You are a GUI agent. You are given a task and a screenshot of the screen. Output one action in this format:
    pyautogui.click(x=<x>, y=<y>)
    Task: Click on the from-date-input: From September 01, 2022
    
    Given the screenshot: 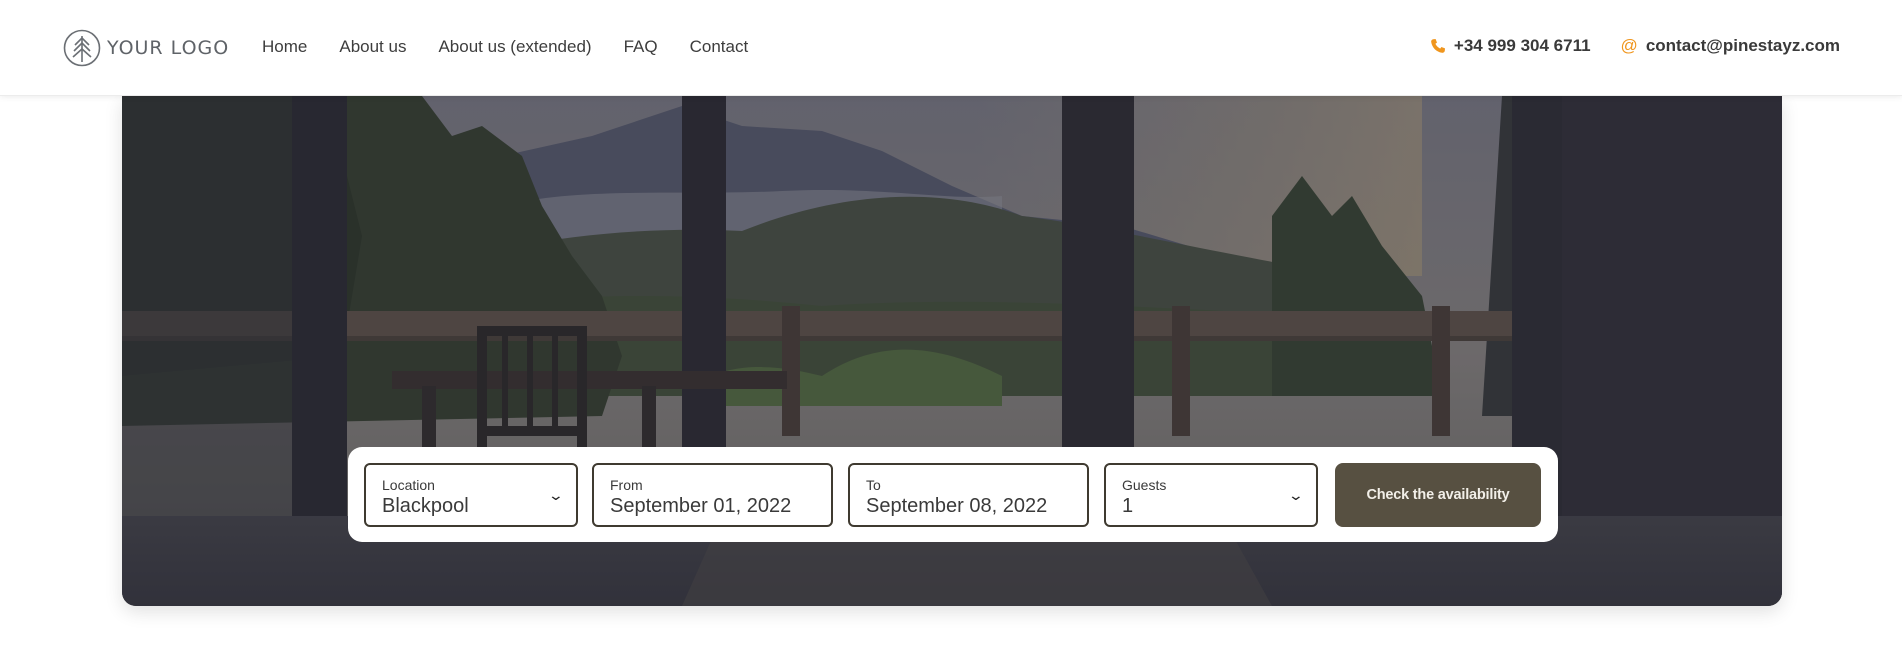 What is the action you would take?
    pyautogui.click(x=712, y=495)
    